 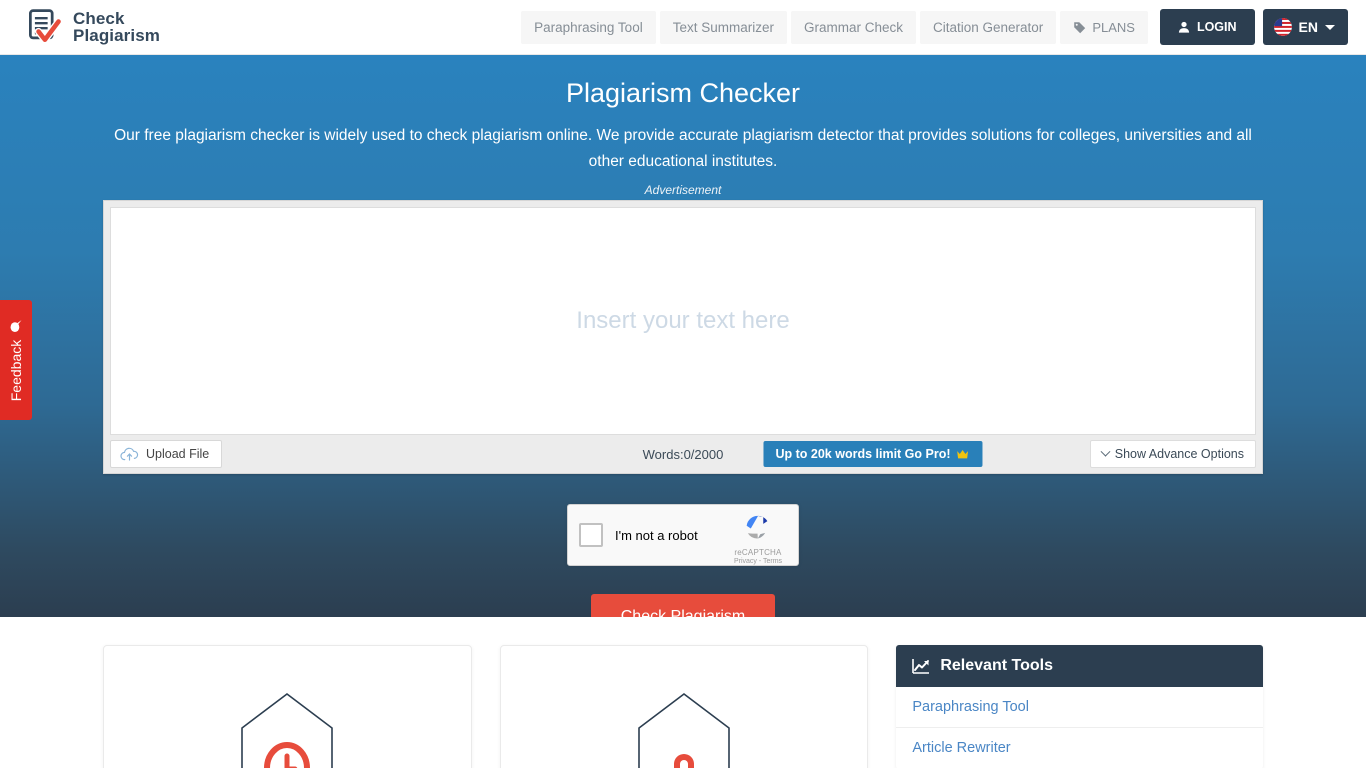 I want to click on tag-icon, so click(x=1080, y=27).